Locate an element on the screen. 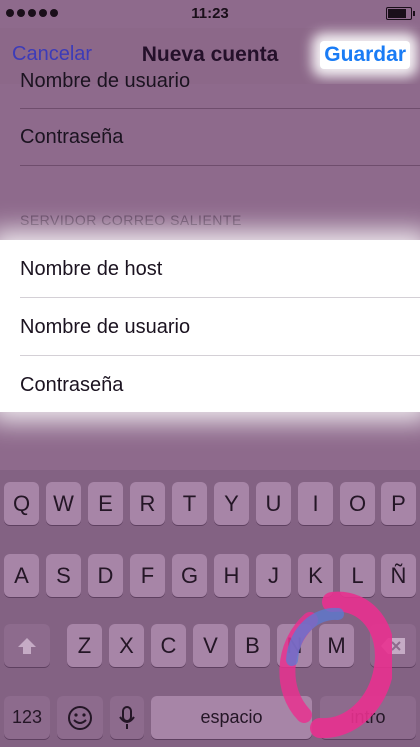 This screenshot has height=747, width=420. key-g: G is located at coordinates (189, 575).